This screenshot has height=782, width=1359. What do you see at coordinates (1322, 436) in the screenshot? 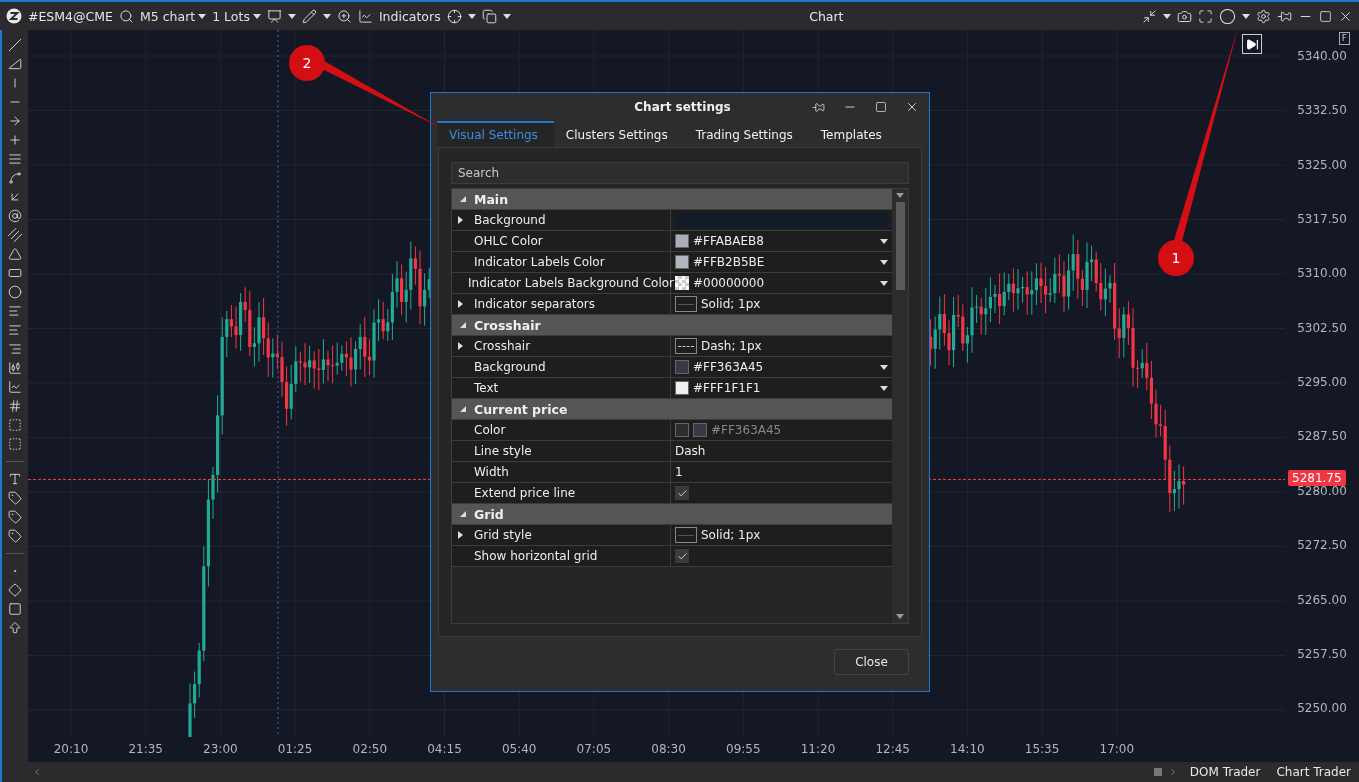
I see `price-label: 5287.50` at bounding box center [1322, 436].